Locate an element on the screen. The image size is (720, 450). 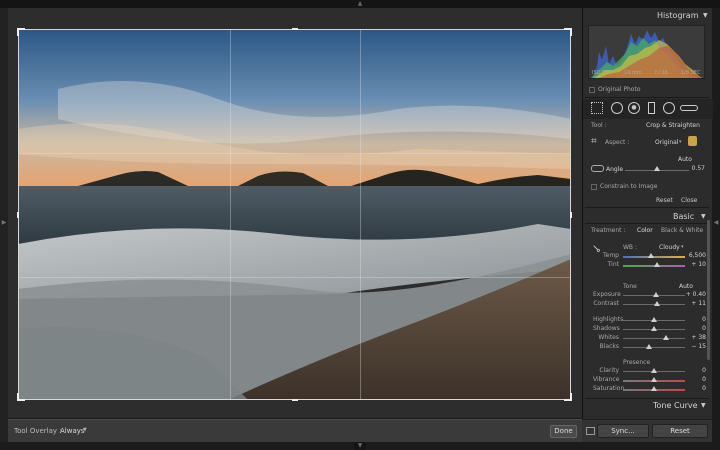
left-panel-toggle-icon: ▶ is located at coordinates (4, 223).